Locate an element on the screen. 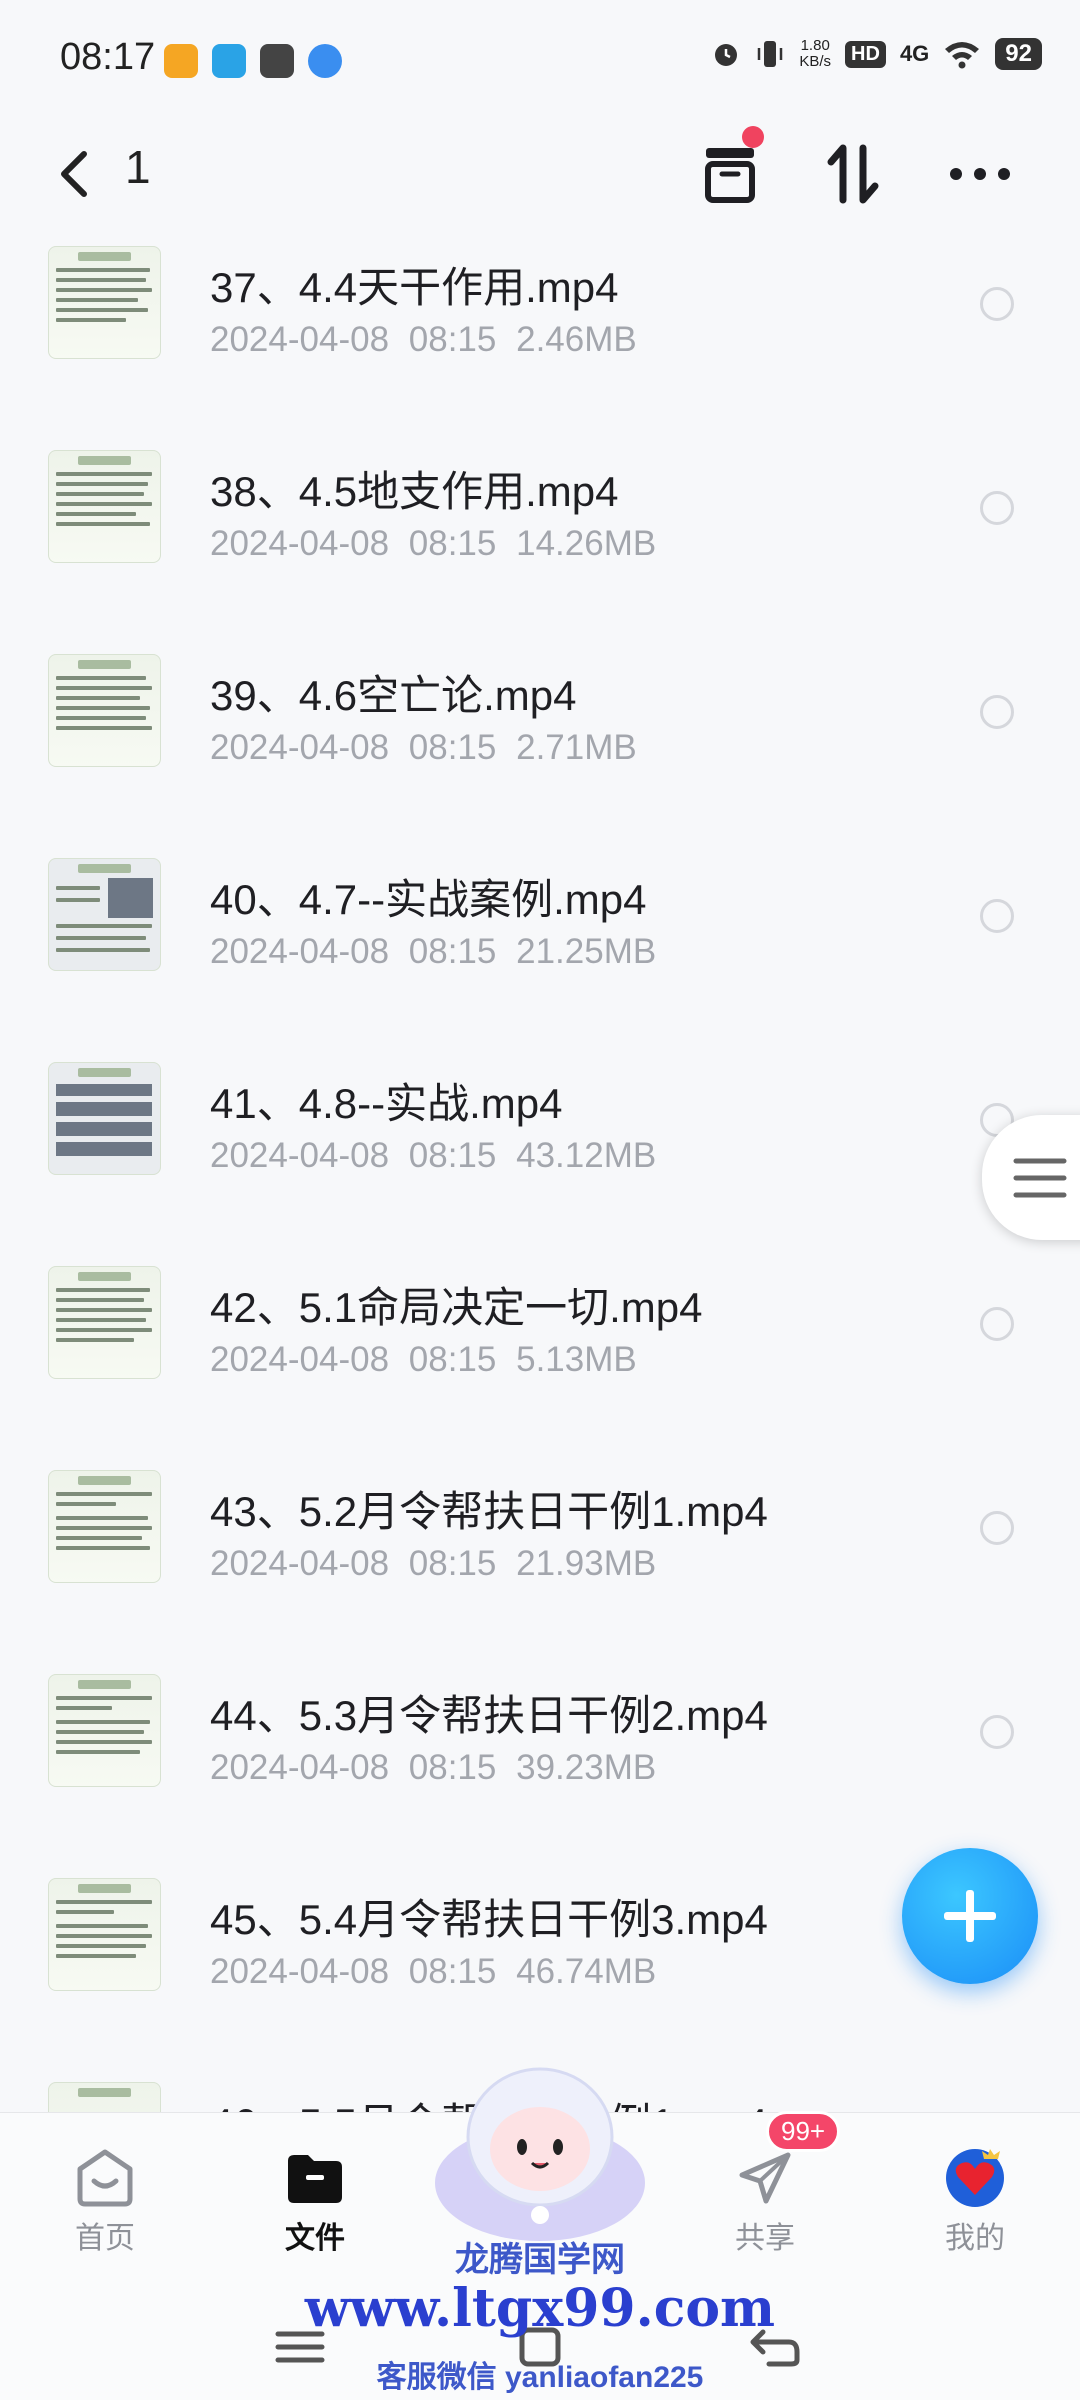  sort-button is located at coordinates (853, 174).